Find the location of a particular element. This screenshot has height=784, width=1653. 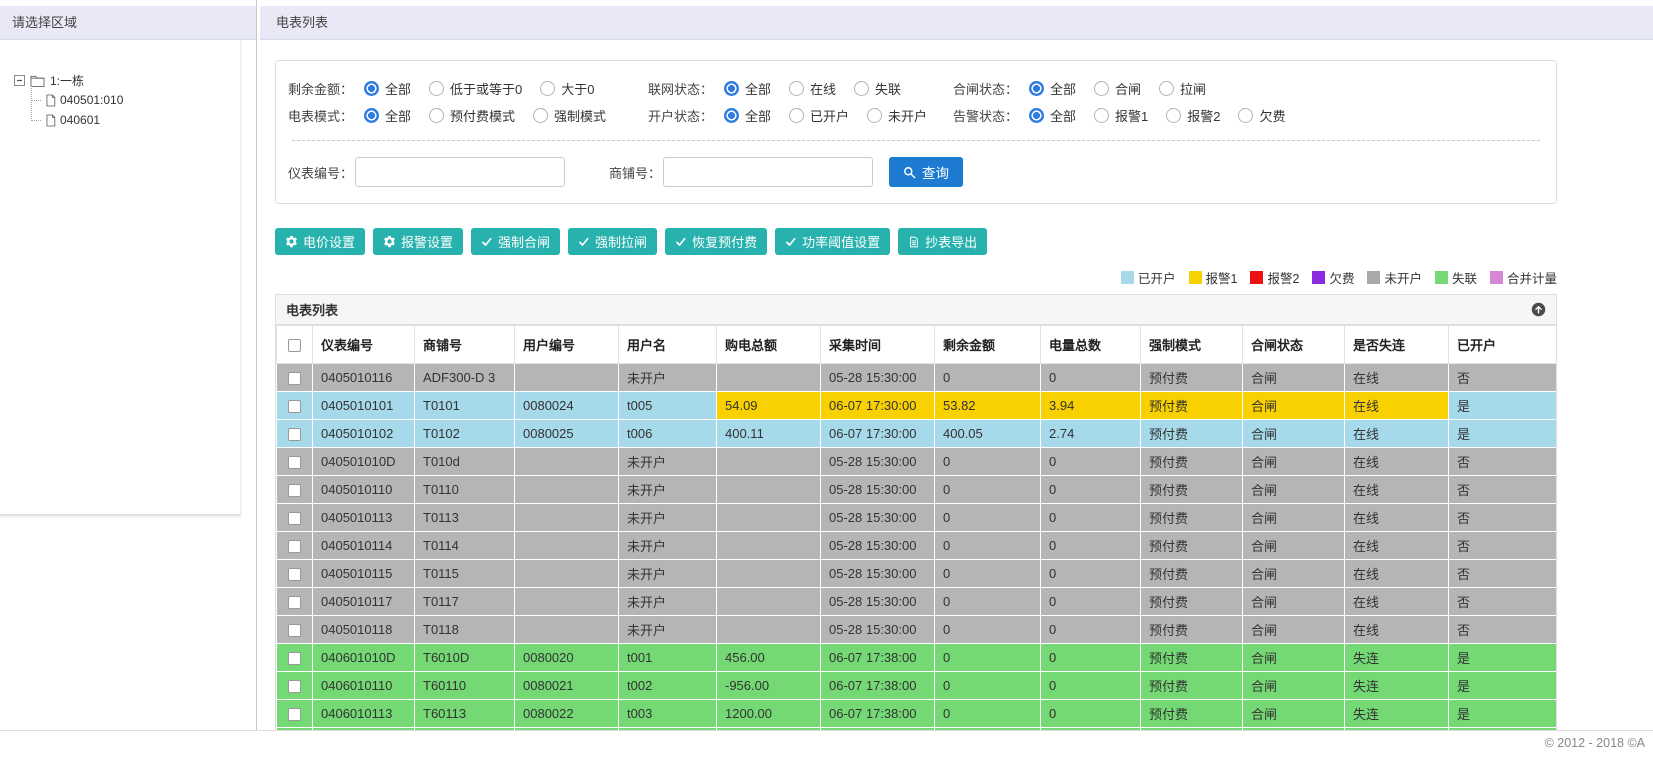

table-cell: 456.00 is located at coordinates (768, 657).